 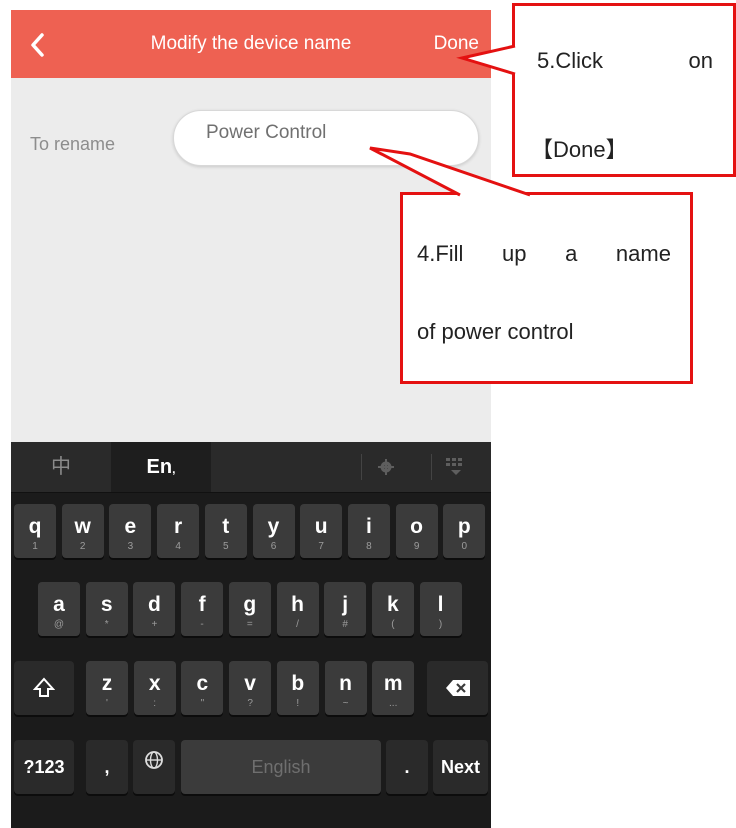 I want to click on pointer-name, so click(x=450, y=171).